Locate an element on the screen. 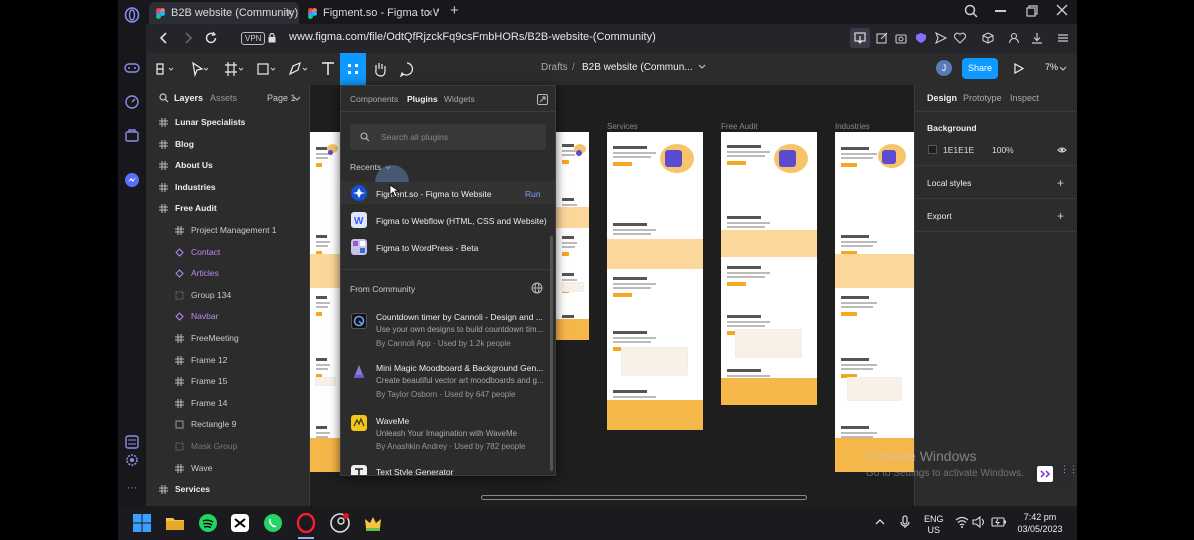  plugin-scrollbar is located at coordinates (551, 353).